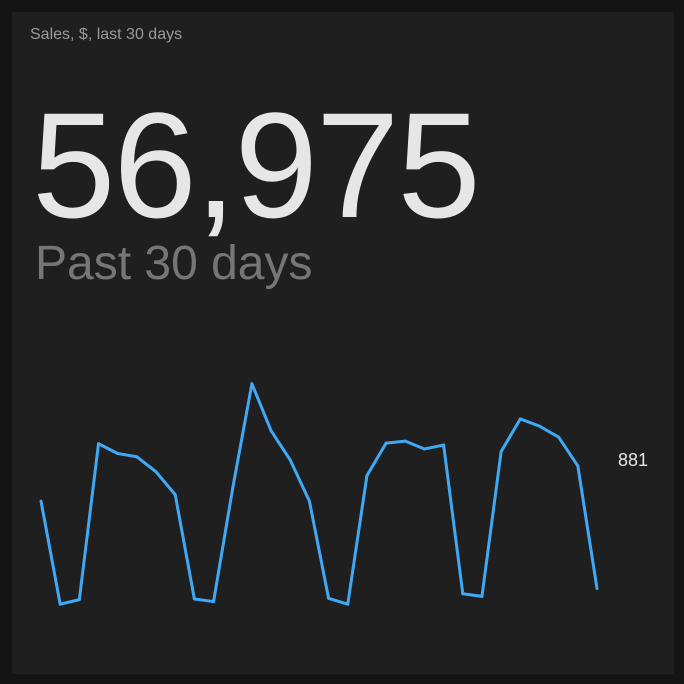  What do you see at coordinates (633, 460) in the screenshot?
I see `last-value-label: 881` at bounding box center [633, 460].